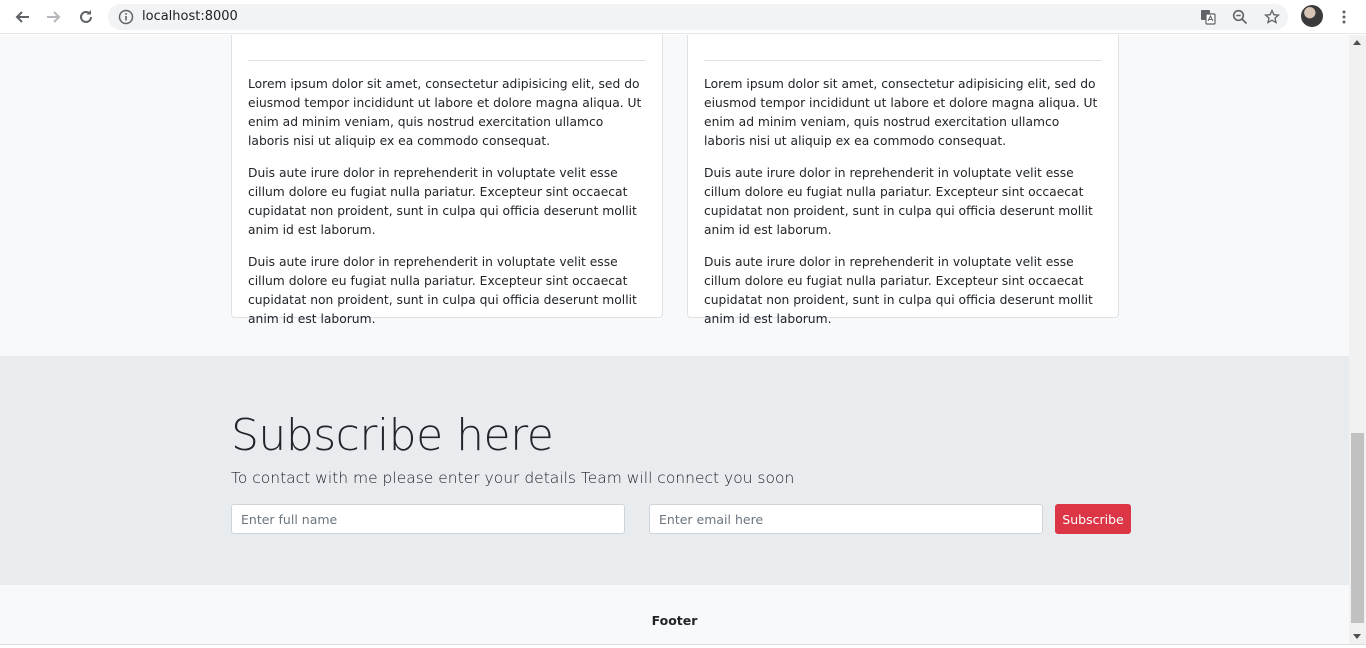 This screenshot has width=1366, height=648. What do you see at coordinates (392, 435) in the screenshot?
I see `subscribe-title: Subscribe here` at bounding box center [392, 435].